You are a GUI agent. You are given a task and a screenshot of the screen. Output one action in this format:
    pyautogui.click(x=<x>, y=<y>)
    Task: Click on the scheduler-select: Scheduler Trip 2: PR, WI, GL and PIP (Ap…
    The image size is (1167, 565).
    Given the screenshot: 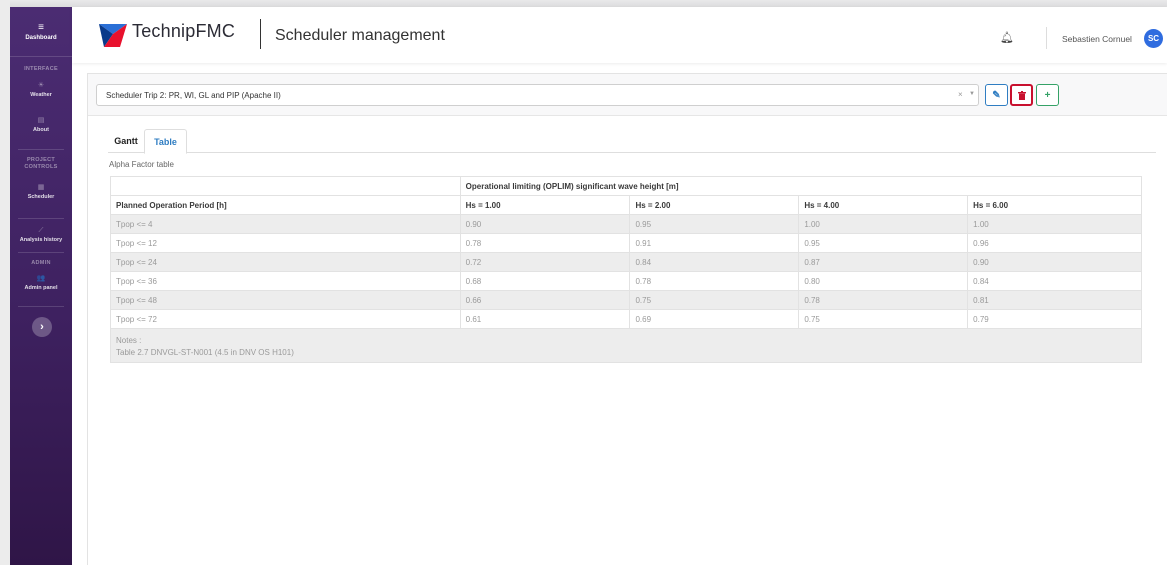 What is the action you would take?
    pyautogui.click(x=537, y=95)
    